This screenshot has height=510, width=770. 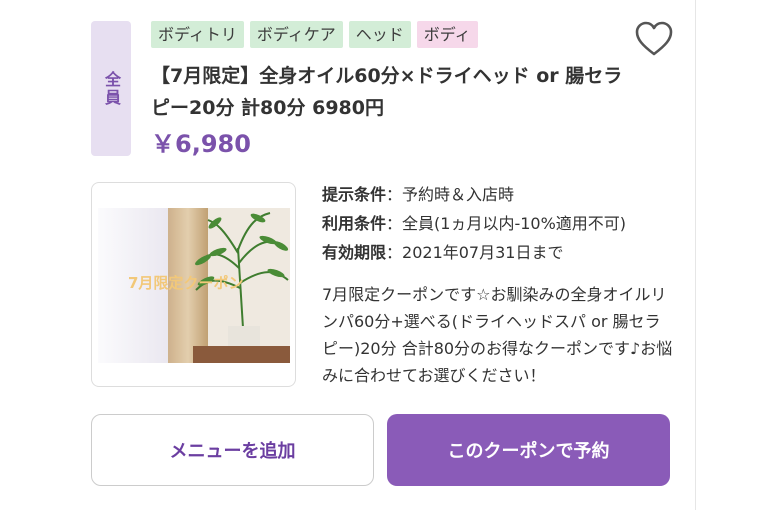 I want to click on member-badge-label: 全員, so click(x=111, y=88).